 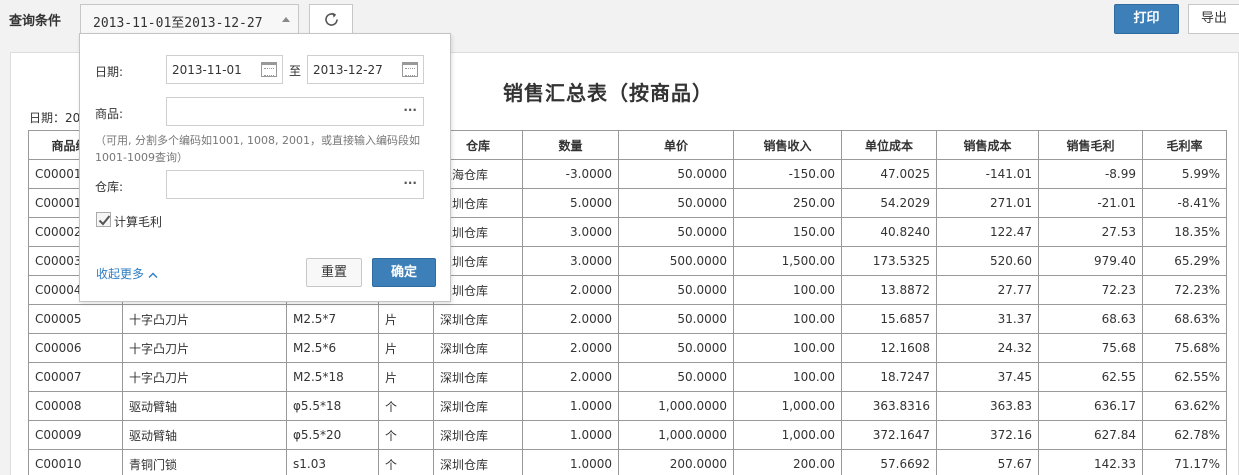 I want to click on table-cell: 75.68, so click(x=1090, y=348).